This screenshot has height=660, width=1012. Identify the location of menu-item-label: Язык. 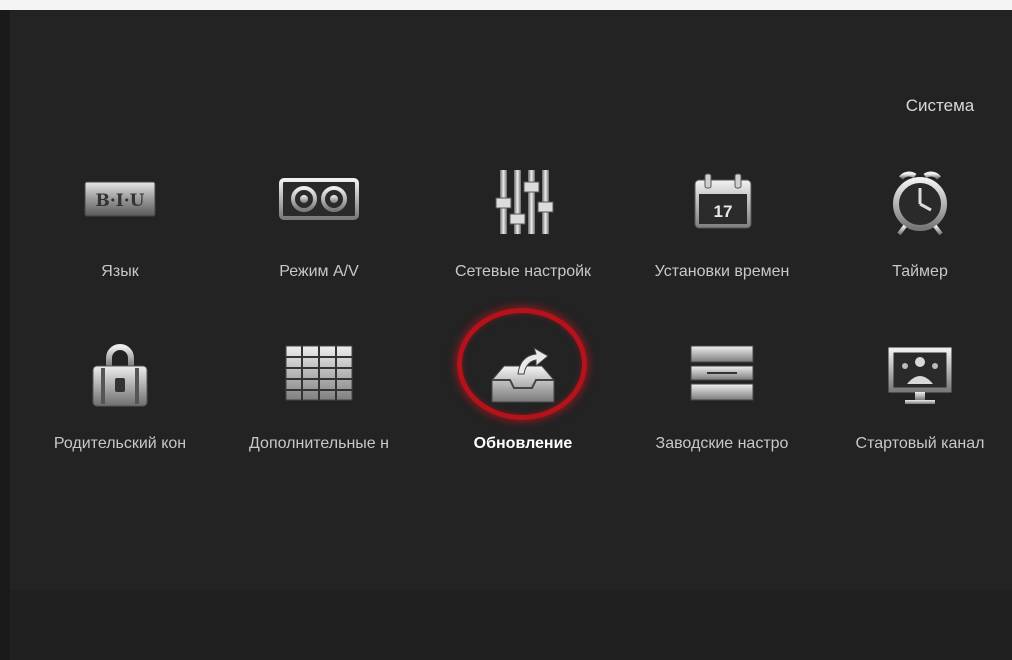
(120, 271).